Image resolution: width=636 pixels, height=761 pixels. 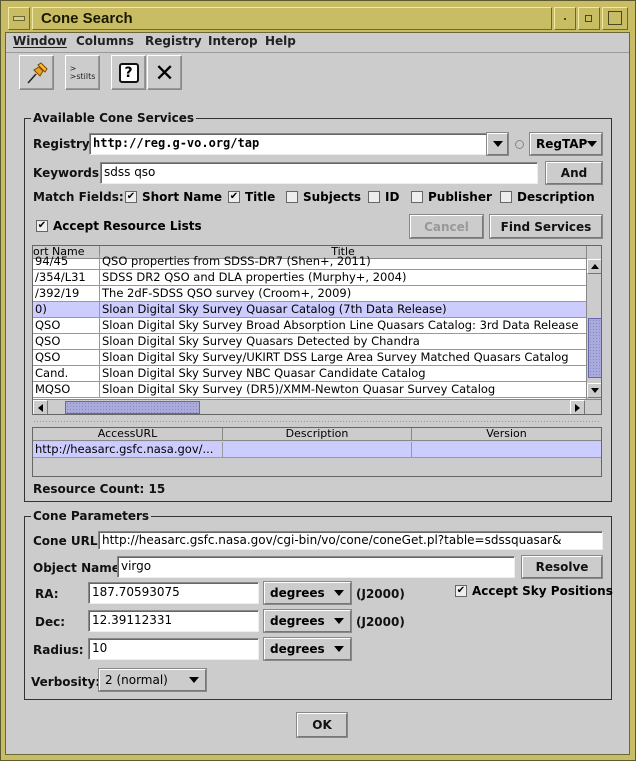 I want to click on menu-window: Window, so click(x=40, y=41).